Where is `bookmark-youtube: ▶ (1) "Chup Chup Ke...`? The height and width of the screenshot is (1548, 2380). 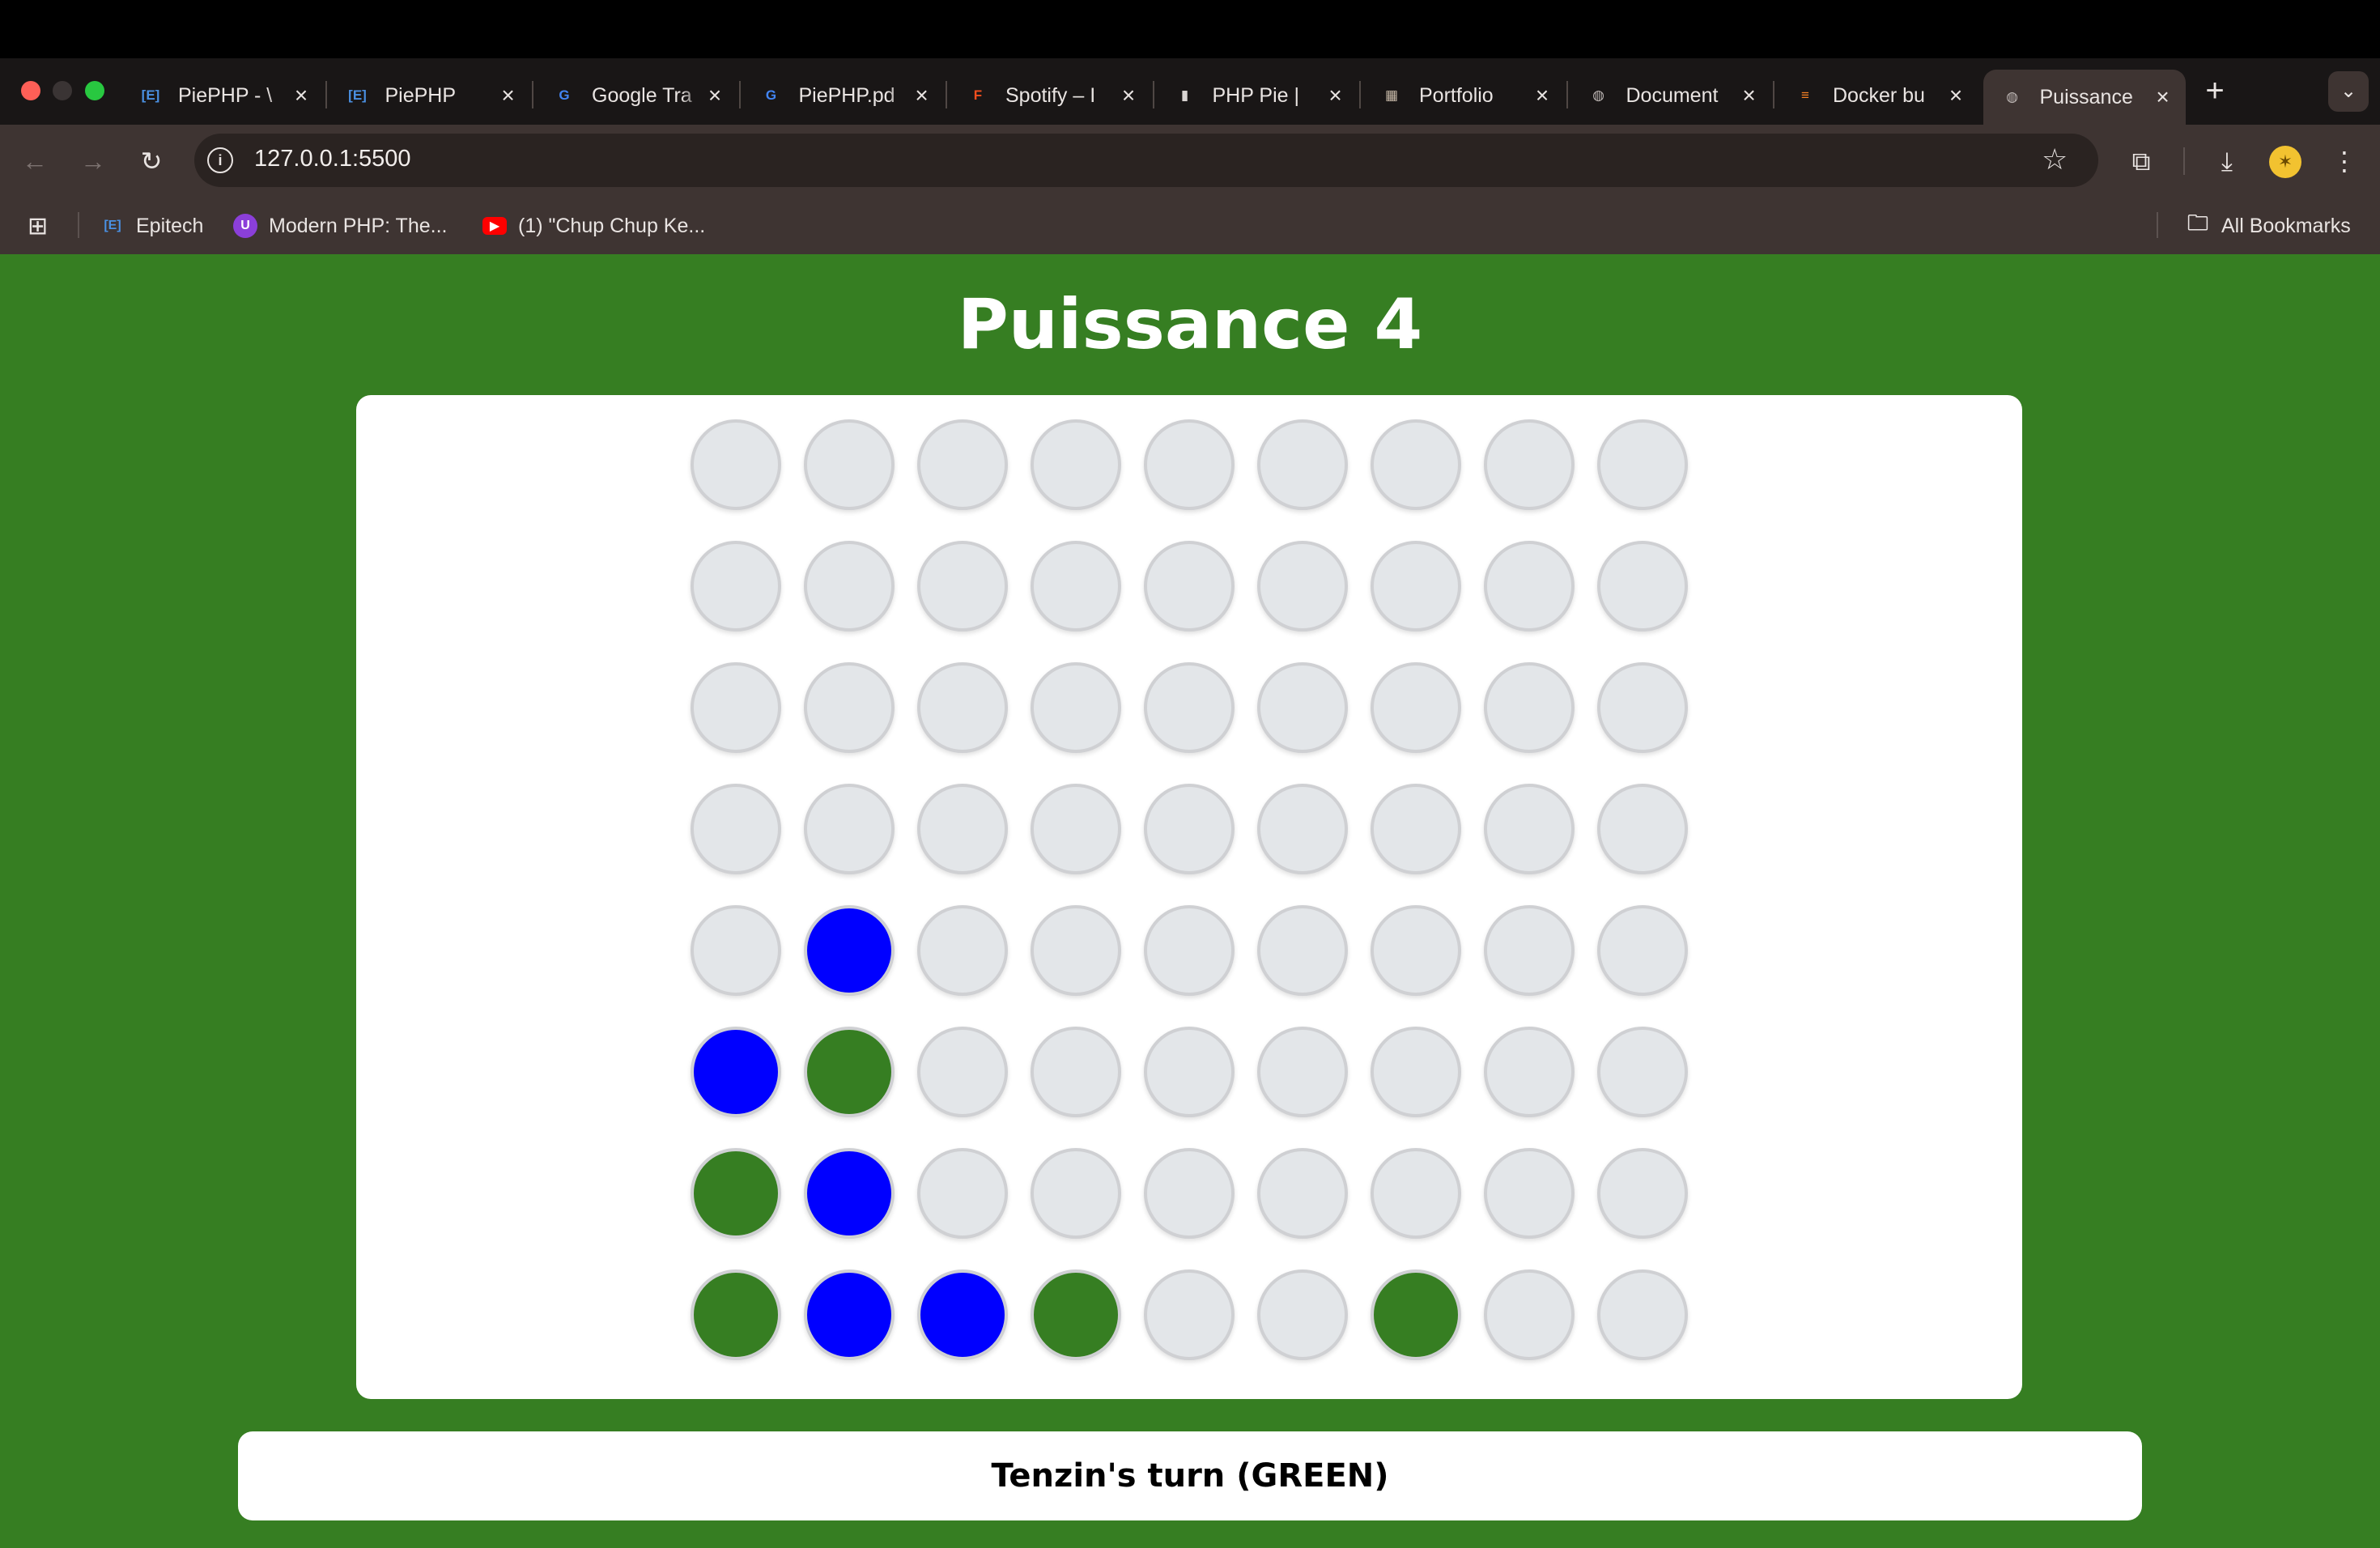
bookmark-youtube: ▶ (1) "Chup Chup Ke... is located at coordinates (593, 226).